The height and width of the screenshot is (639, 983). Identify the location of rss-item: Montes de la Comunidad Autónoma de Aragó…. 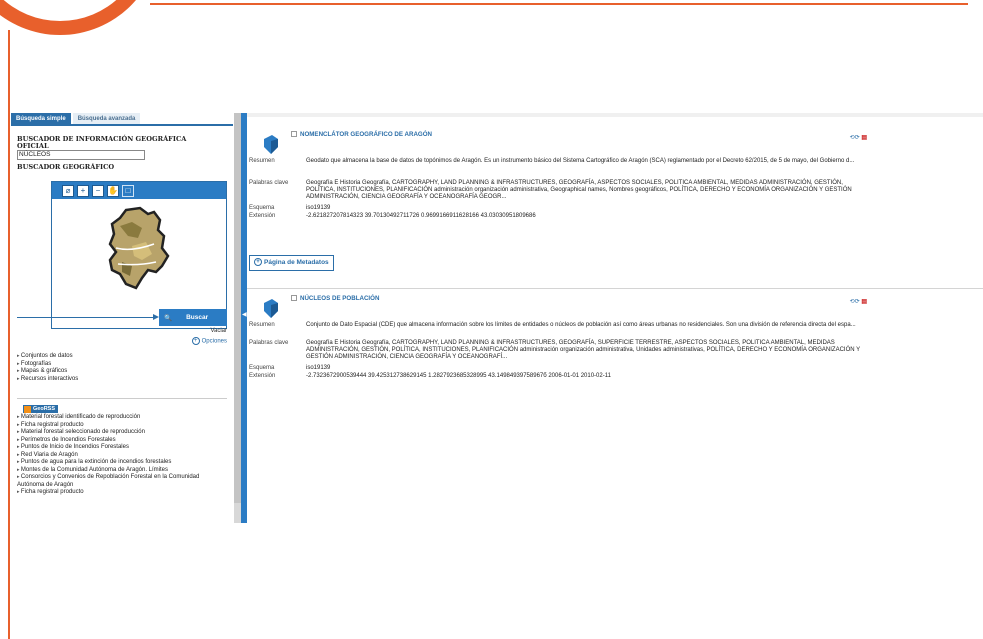
(119, 471).